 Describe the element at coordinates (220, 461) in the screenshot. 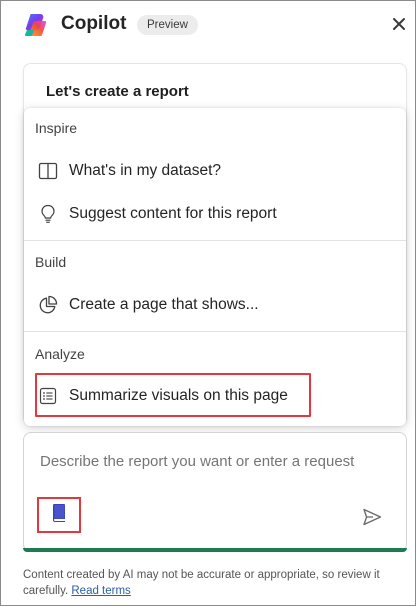

I see `prompt-input` at that location.